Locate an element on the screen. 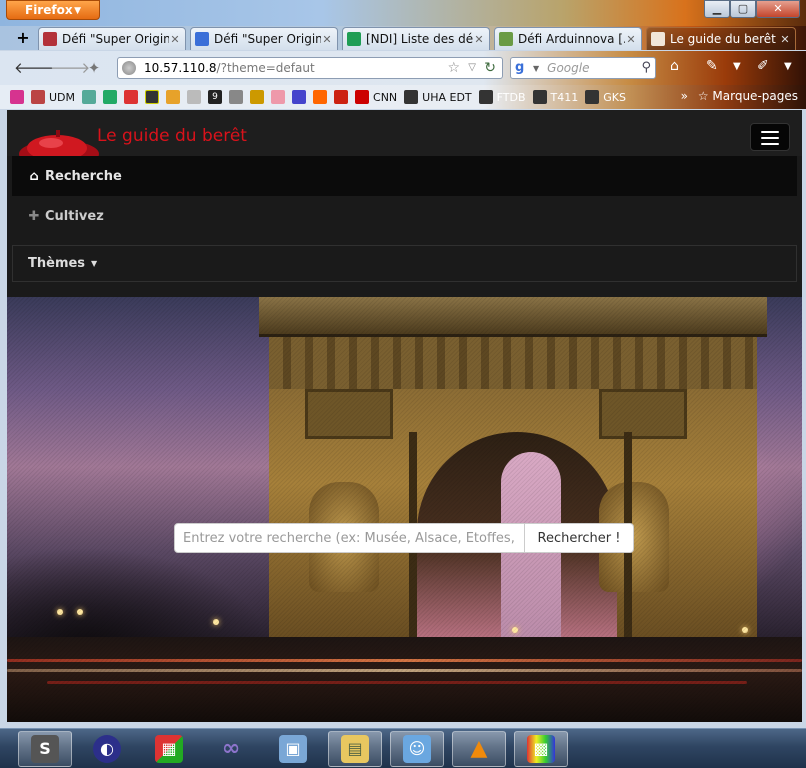 This screenshot has width=806, height=768. visual-studio-icon: ∞ is located at coordinates (231, 748).